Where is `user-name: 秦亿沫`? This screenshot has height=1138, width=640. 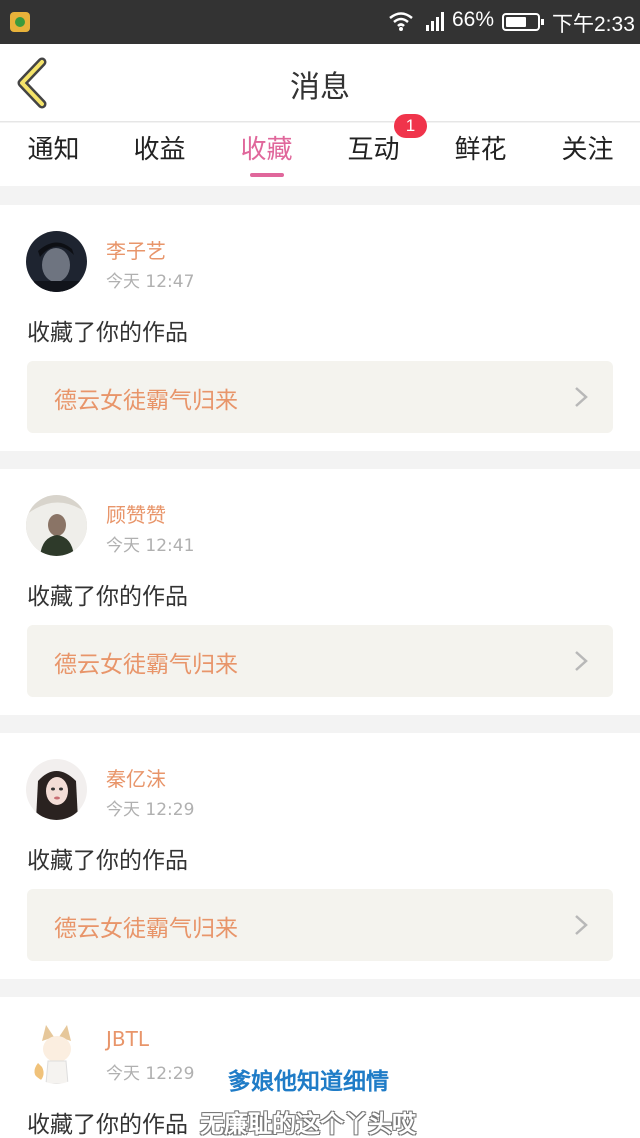
user-name: 秦亿沫 is located at coordinates (136, 777).